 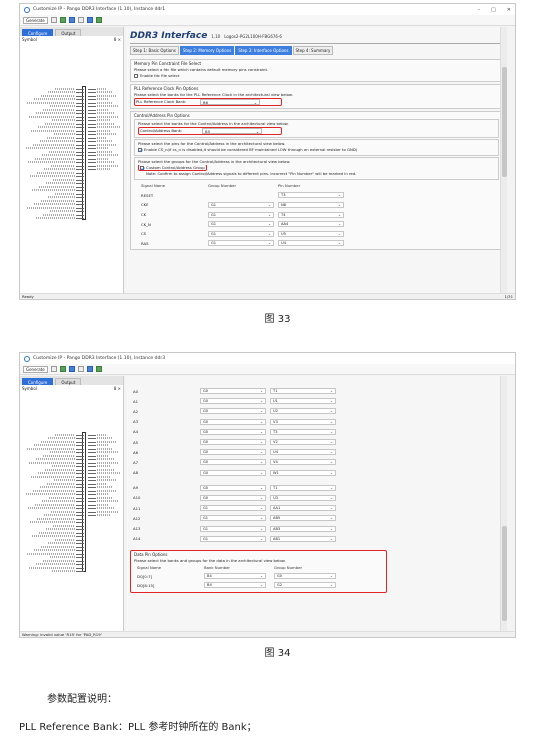 I want to click on cs-checkbox, so click(x=140, y=150).